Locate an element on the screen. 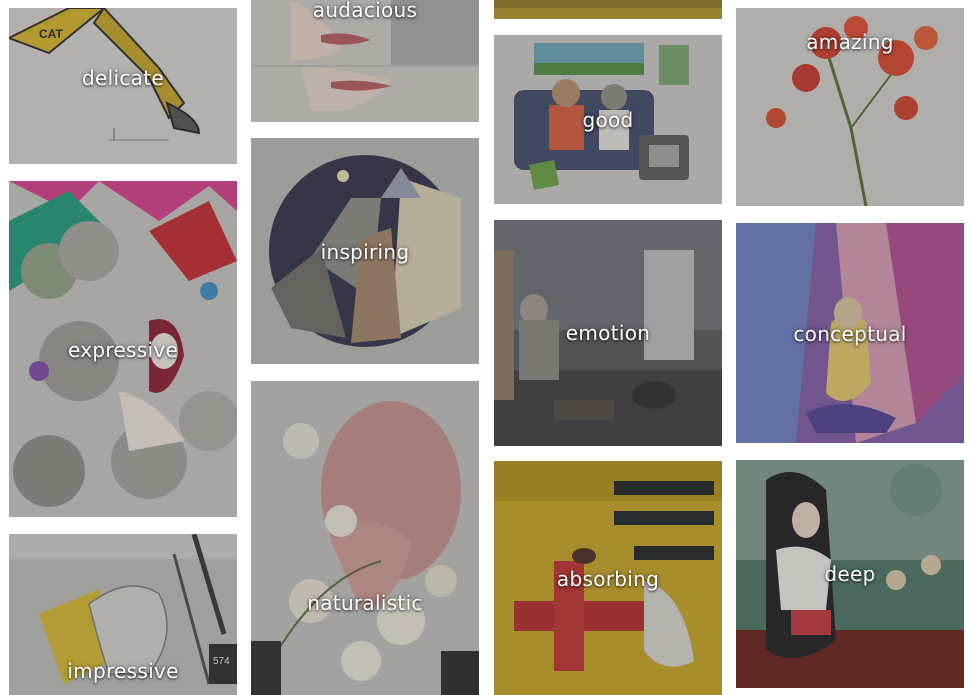 This screenshot has width=972, height=695. tile-label: delicate is located at coordinates (123, 78).